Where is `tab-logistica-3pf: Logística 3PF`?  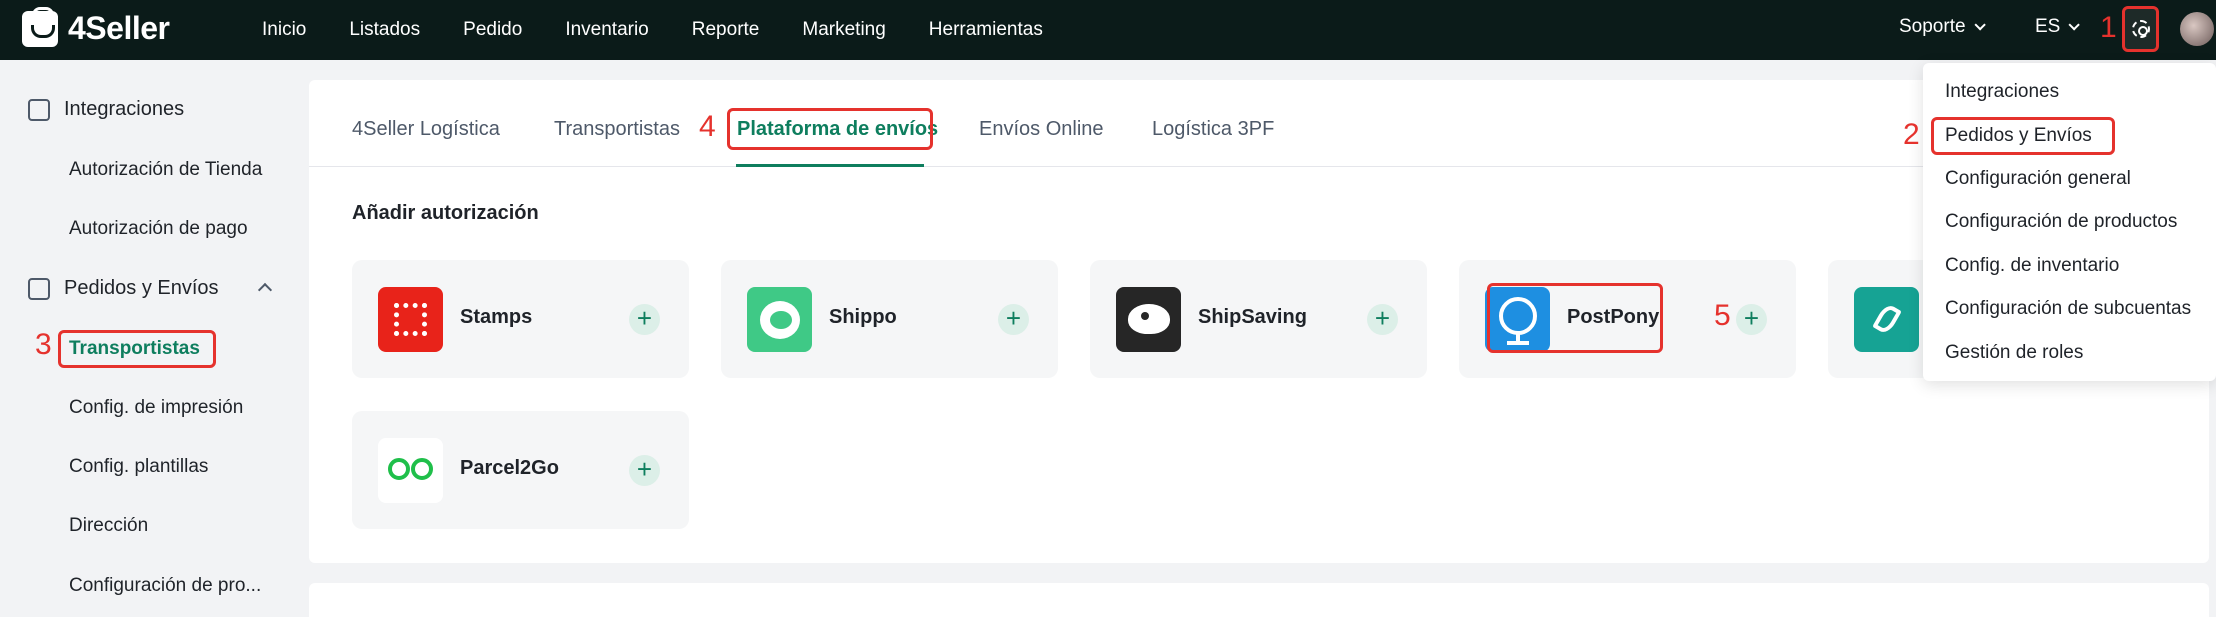
tab-logistica-3pf: Logística 3PF is located at coordinates (1213, 129).